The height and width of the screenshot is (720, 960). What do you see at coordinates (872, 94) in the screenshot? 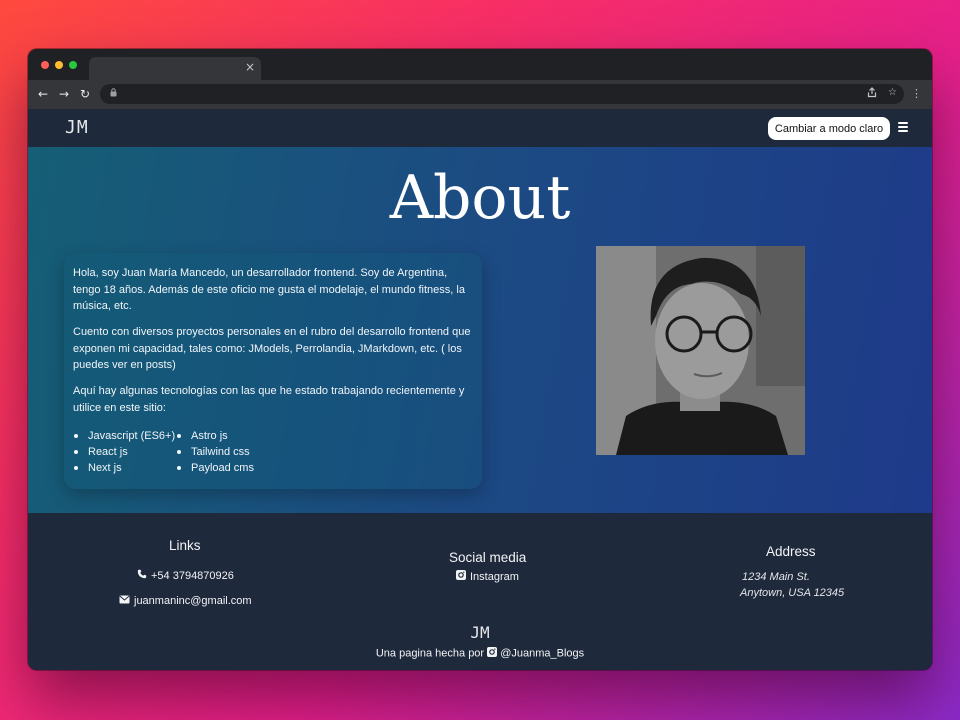
I see `share-icon` at bounding box center [872, 94].